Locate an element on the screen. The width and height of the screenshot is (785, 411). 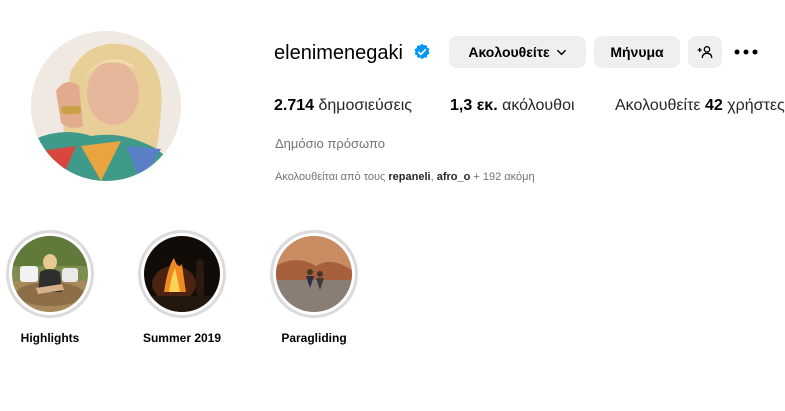
message-button: Μήνυμα is located at coordinates (637, 52).